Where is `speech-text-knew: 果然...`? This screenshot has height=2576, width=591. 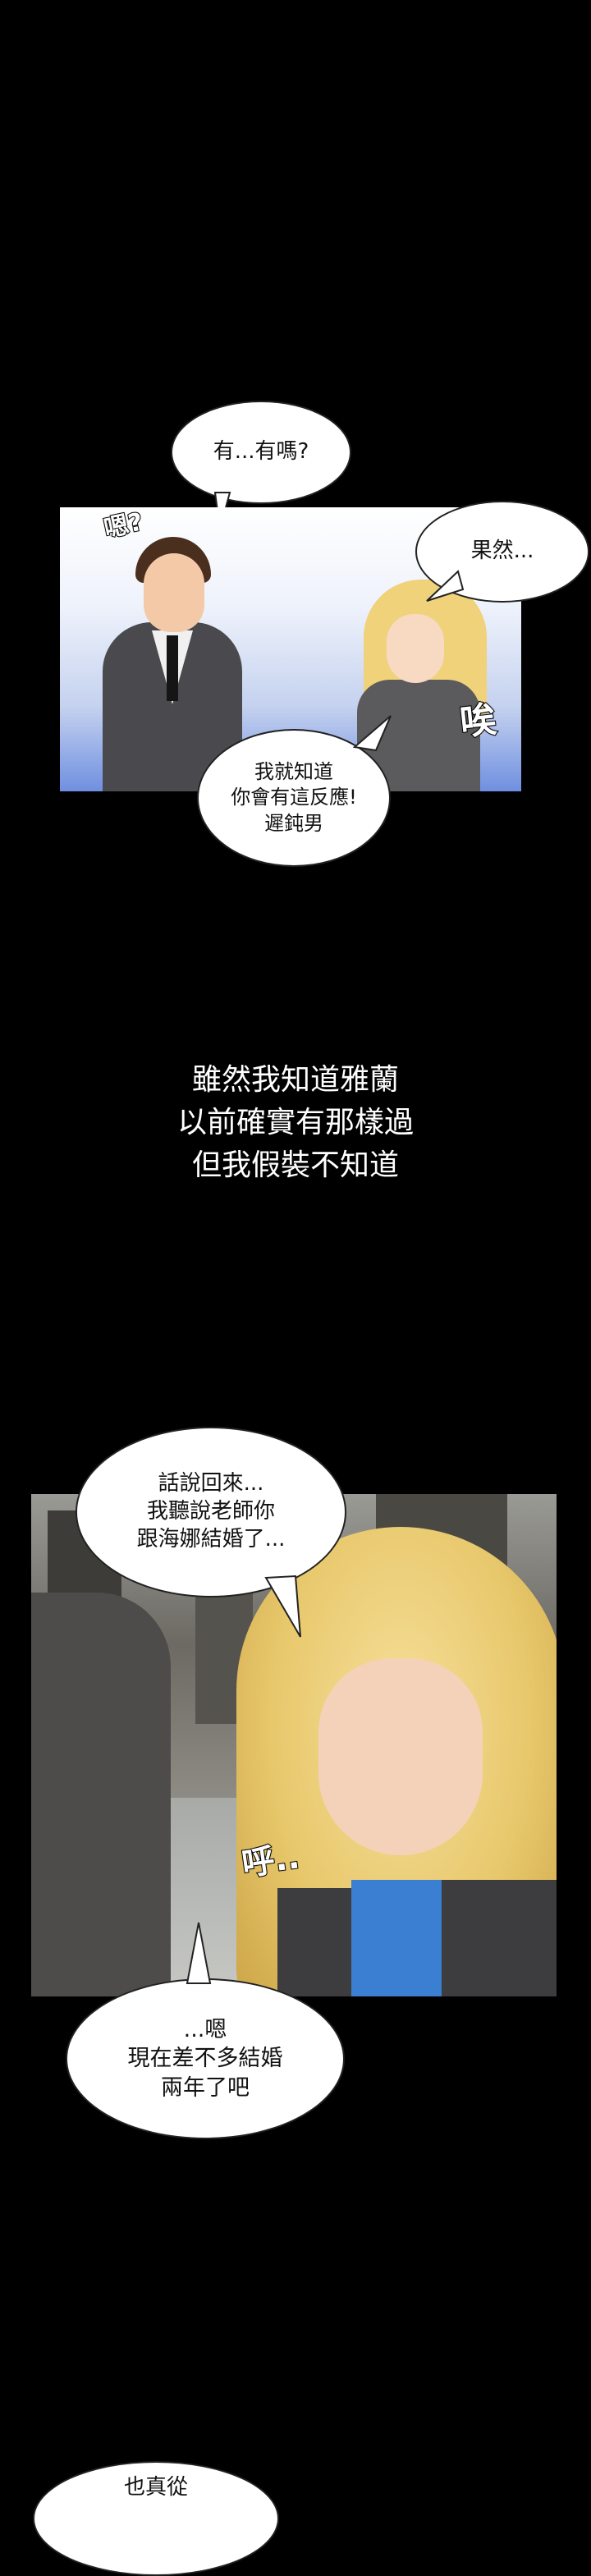
speech-text-knew: 果然... is located at coordinates (502, 551).